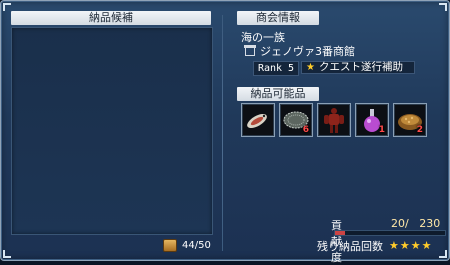  I want to click on remaining-deliveries: 残り納品回数 ★★★★, so click(375, 246).